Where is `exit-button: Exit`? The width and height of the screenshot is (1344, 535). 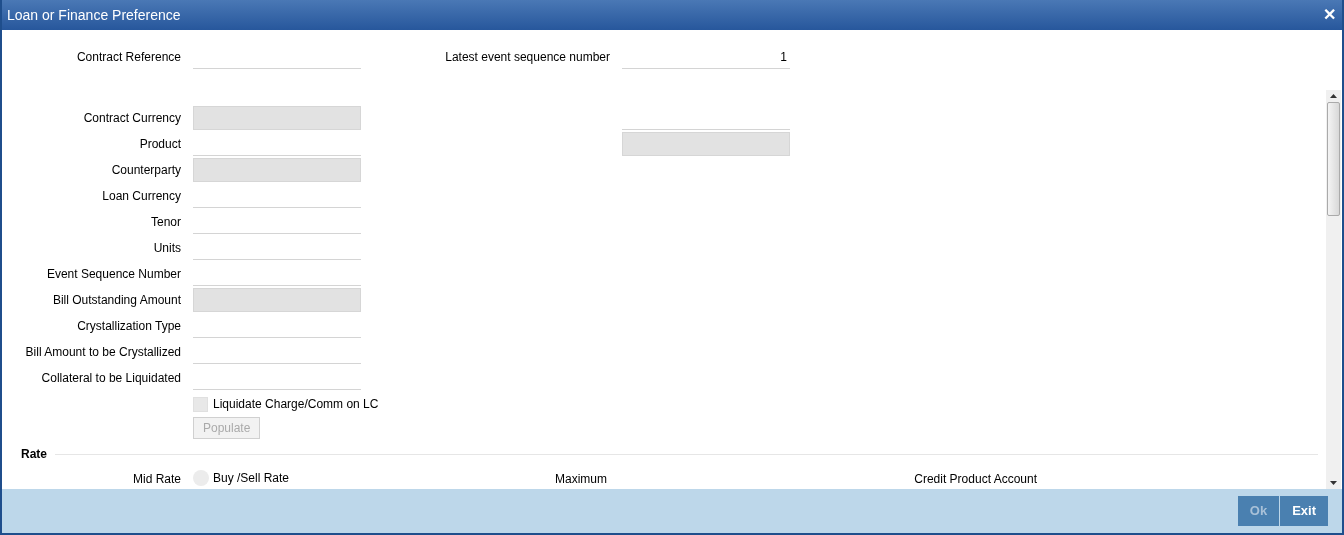 exit-button: Exit is located at coordinates (1304, 511).